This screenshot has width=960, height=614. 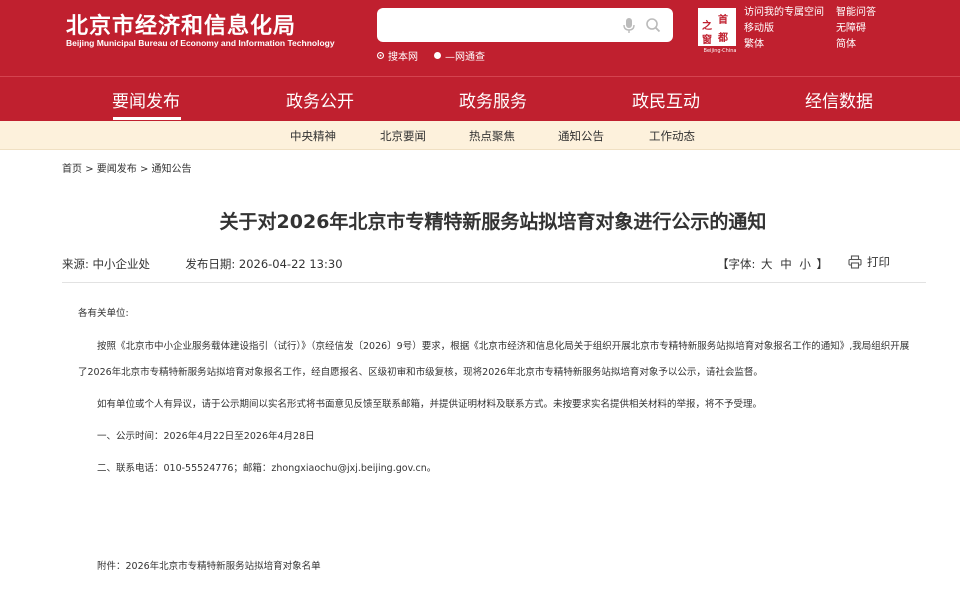 I want to click on nav-interaction: 政民互动, so click(x=666, y=99).